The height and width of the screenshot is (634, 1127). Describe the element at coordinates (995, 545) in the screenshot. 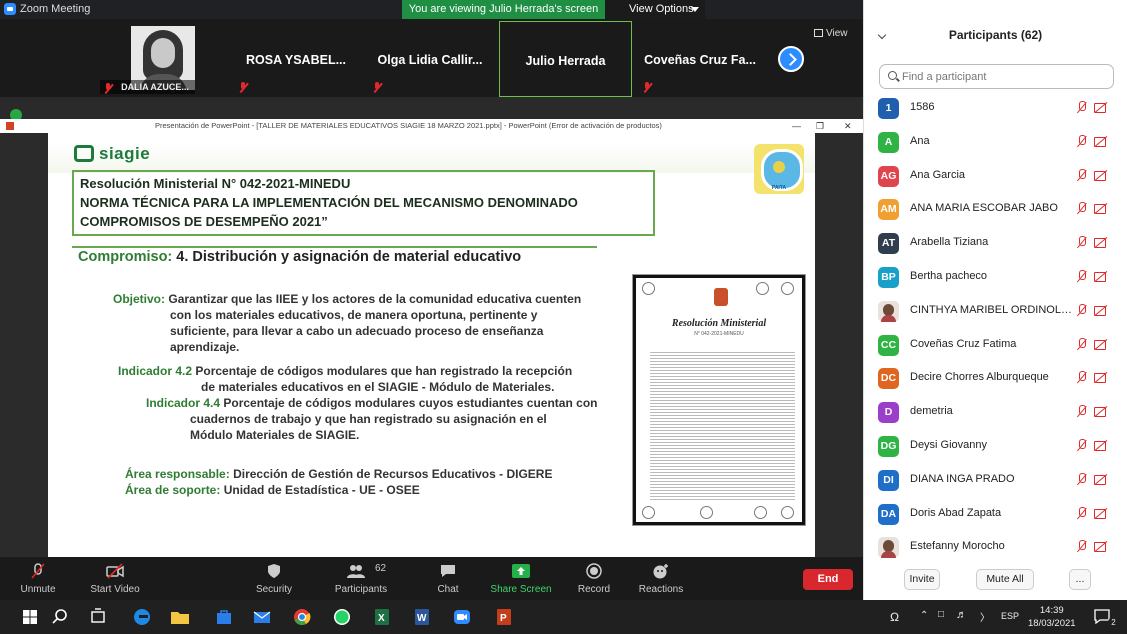

I see `participant-row: Estefanny Morocho` at that location.